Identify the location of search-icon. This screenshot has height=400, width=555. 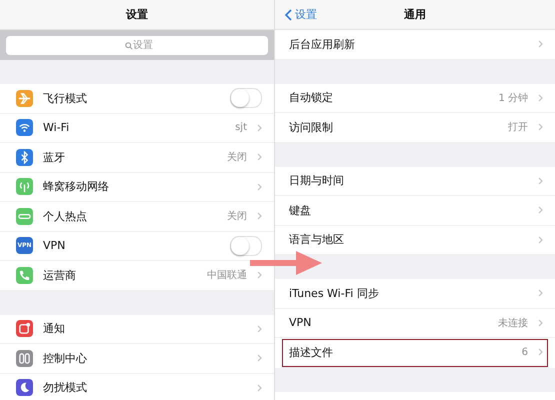
(129, 46).